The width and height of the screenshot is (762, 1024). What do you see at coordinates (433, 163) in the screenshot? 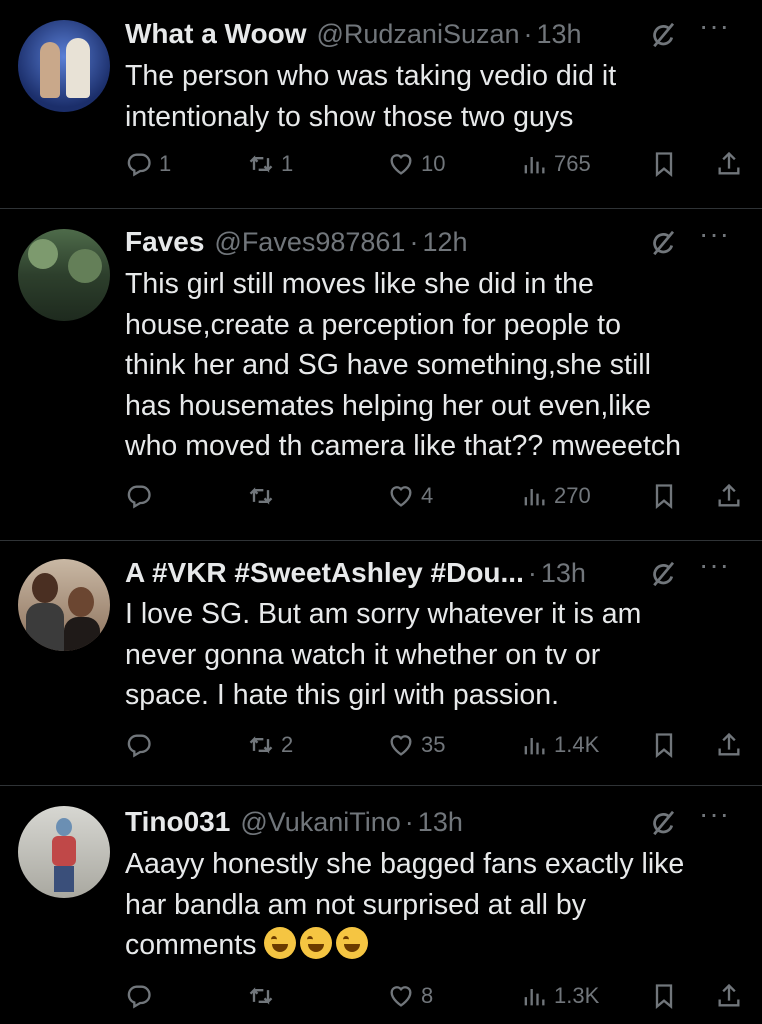
I see `like-count: 10` at bounding box center [433, 163].